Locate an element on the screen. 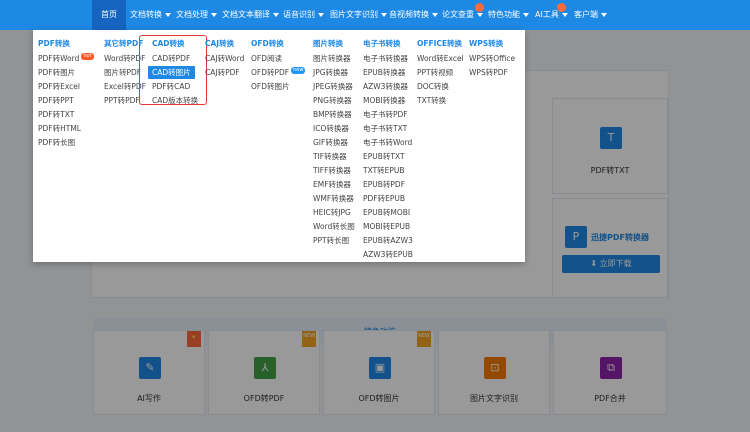  menu-item: OFD阅读 is located at coordinates (266, 58).